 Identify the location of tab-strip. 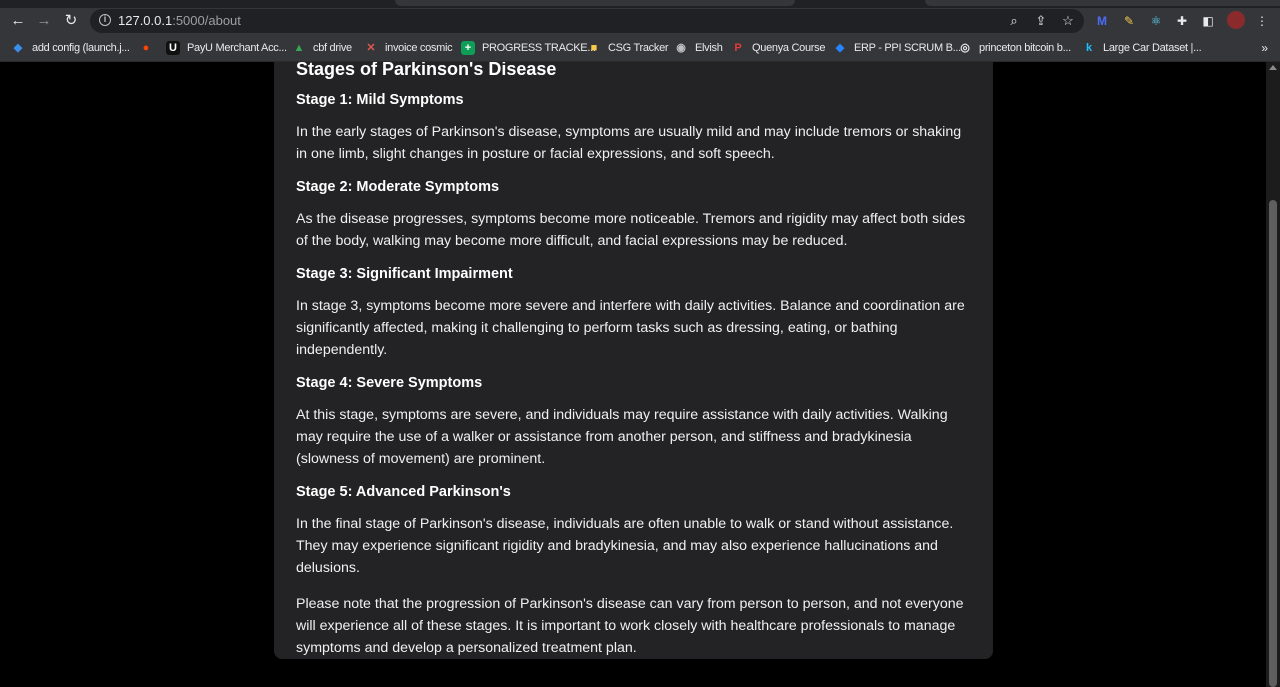
(640, 4).